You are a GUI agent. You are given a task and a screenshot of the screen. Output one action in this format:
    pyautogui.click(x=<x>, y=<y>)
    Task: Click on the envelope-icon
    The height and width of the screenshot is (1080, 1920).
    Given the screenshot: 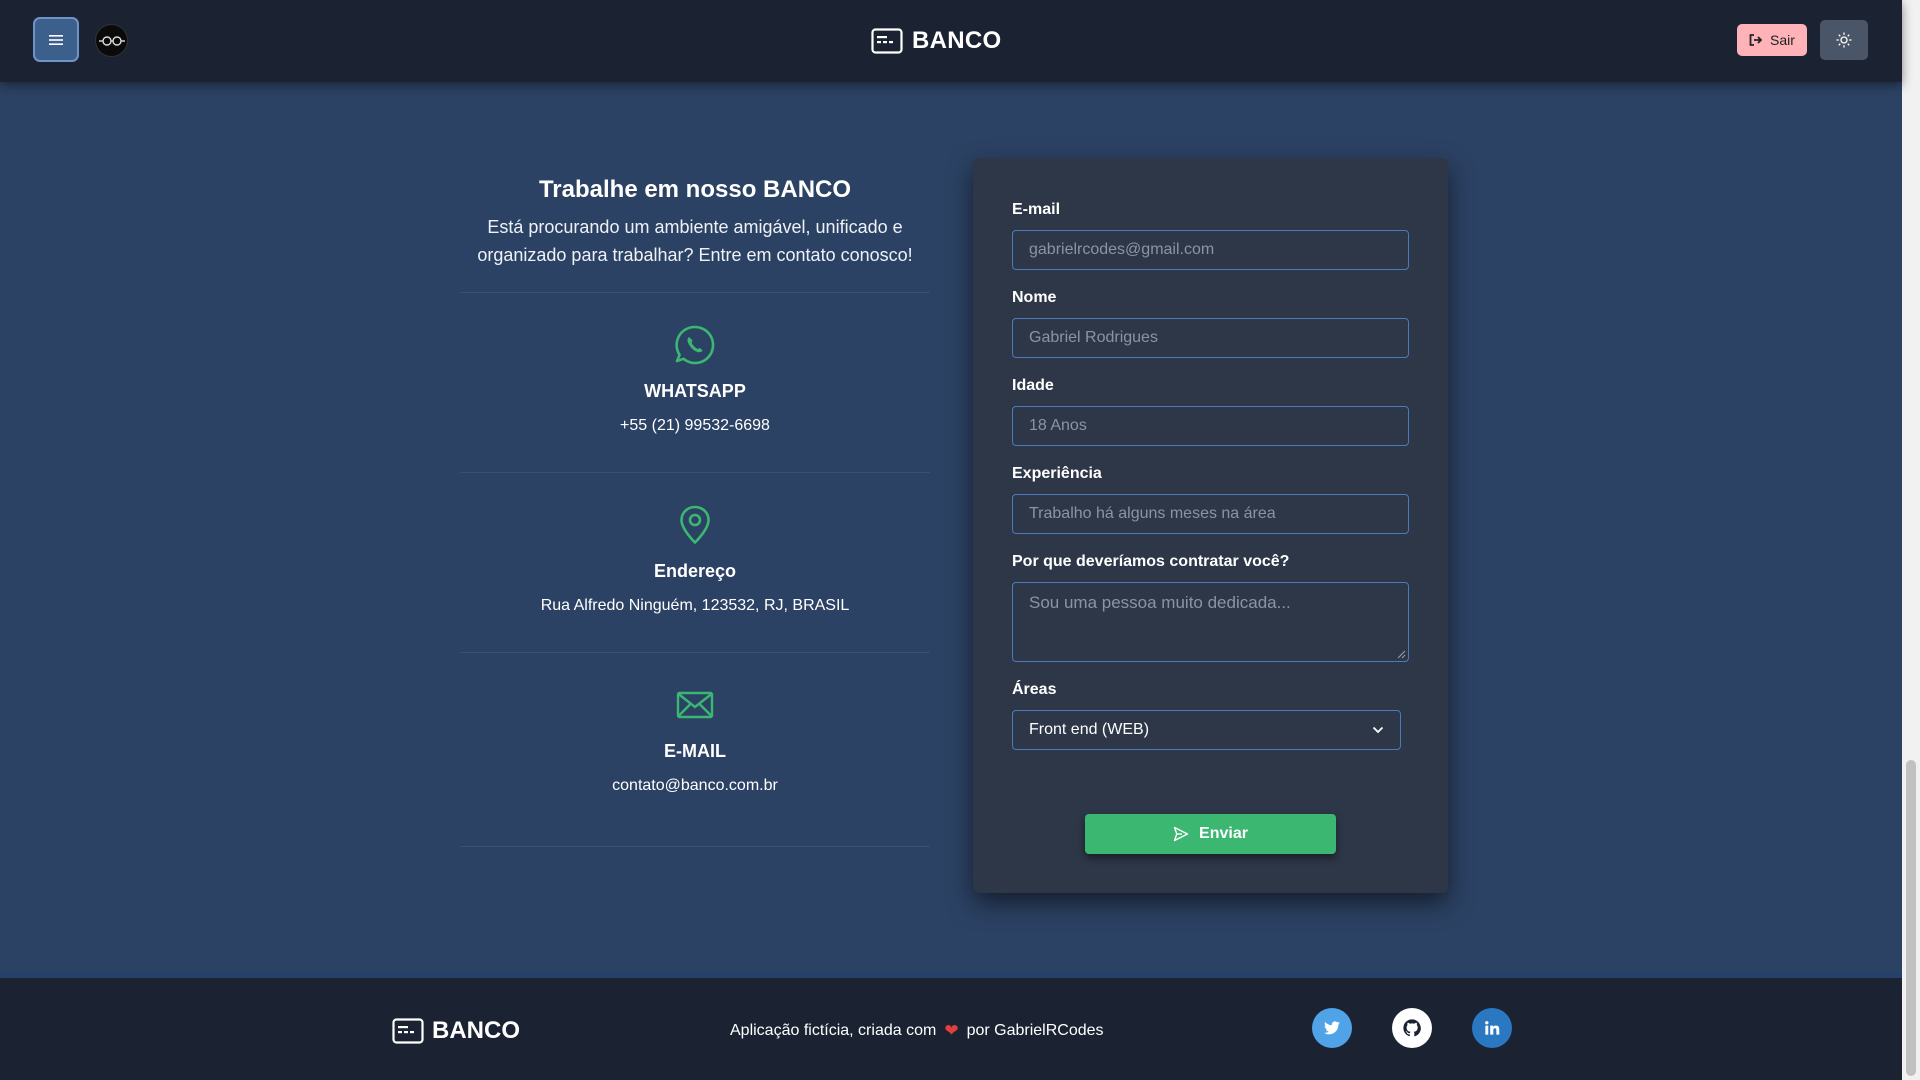 What is the action you would take?
    pyautogui.click(x=695, y=705)
    